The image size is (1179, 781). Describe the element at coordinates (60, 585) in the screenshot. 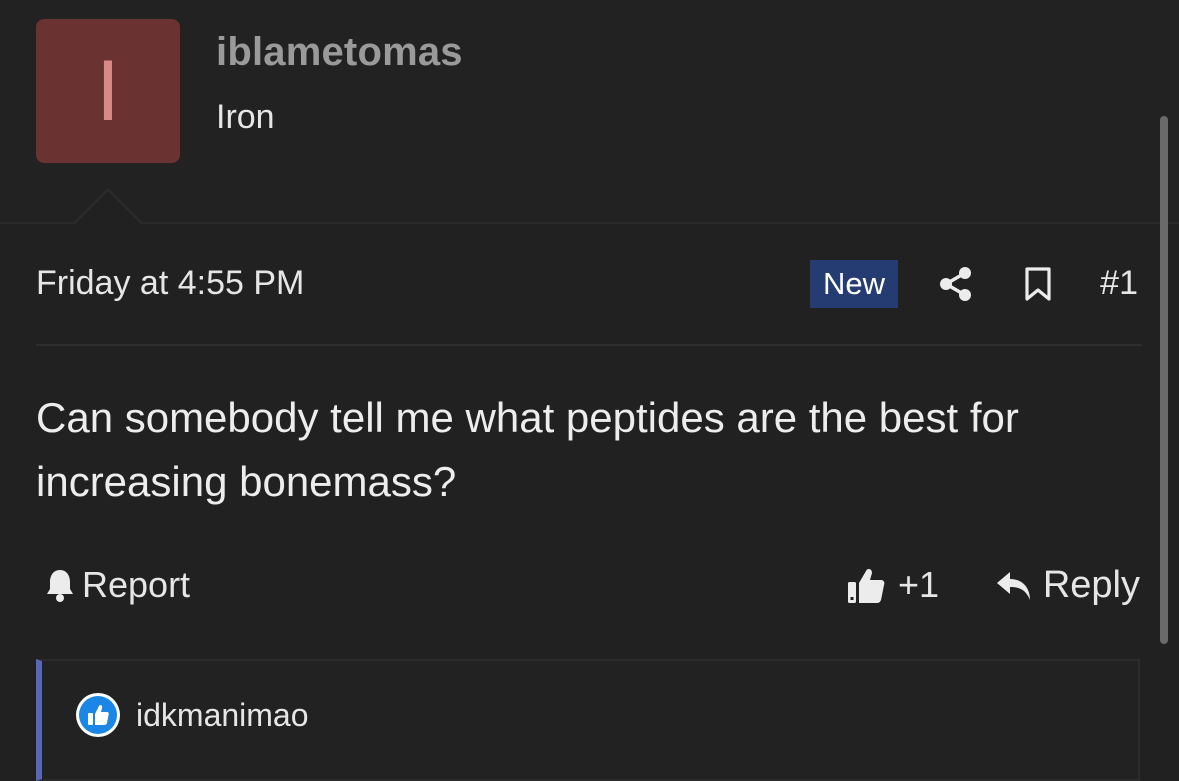

I see `bell-icon` at that location.